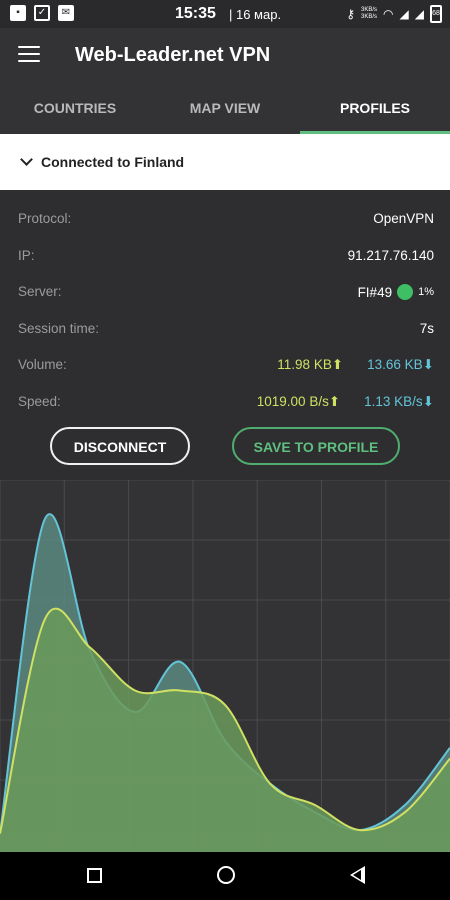  I want to click on system-nav-bar, so click(225, 876).